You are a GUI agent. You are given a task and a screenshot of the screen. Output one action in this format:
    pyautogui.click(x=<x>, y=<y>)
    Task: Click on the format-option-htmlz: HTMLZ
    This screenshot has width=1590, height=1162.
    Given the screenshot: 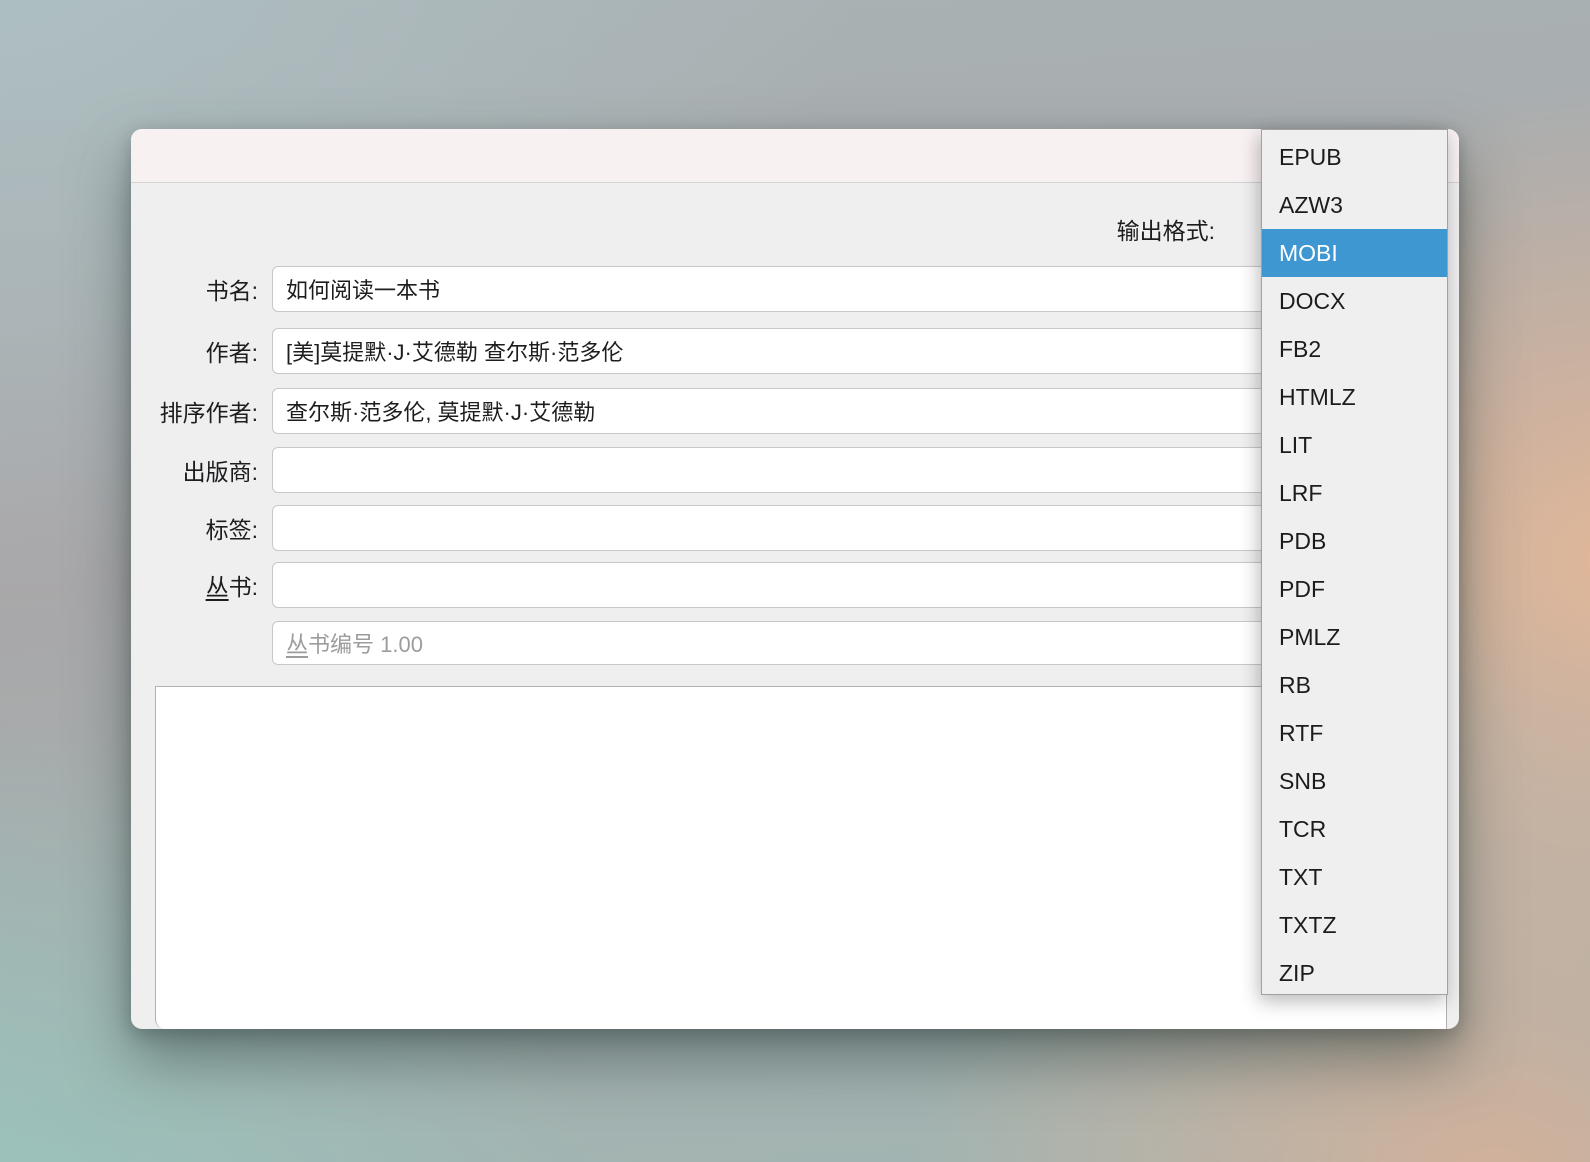 What is the action you would take?
    pyautogui.click(x=1354, y=397)
    